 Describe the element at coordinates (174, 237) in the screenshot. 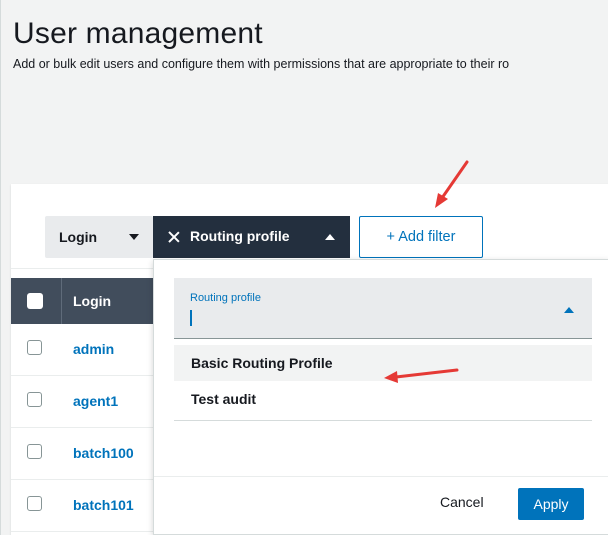

I see `close-icon` at that location.